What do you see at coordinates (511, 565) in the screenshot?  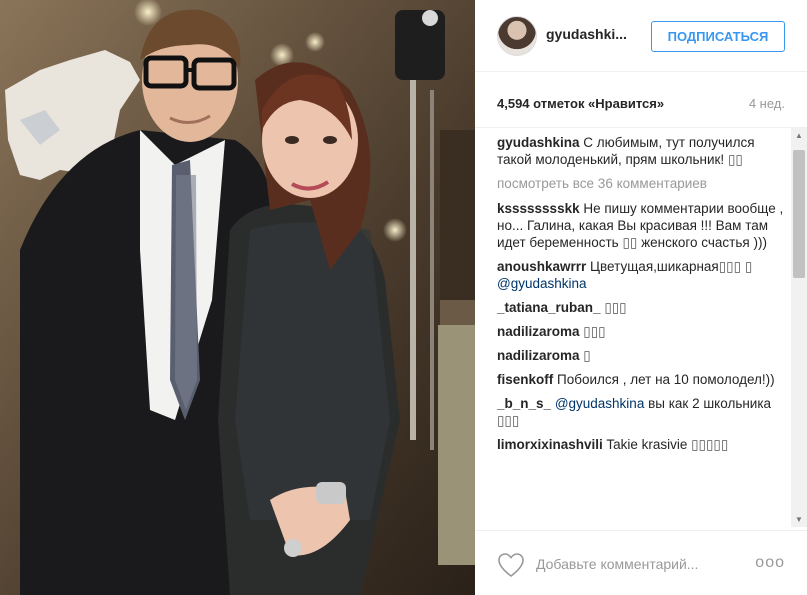 I see `heart-icon` at bounding box center [511, 565].